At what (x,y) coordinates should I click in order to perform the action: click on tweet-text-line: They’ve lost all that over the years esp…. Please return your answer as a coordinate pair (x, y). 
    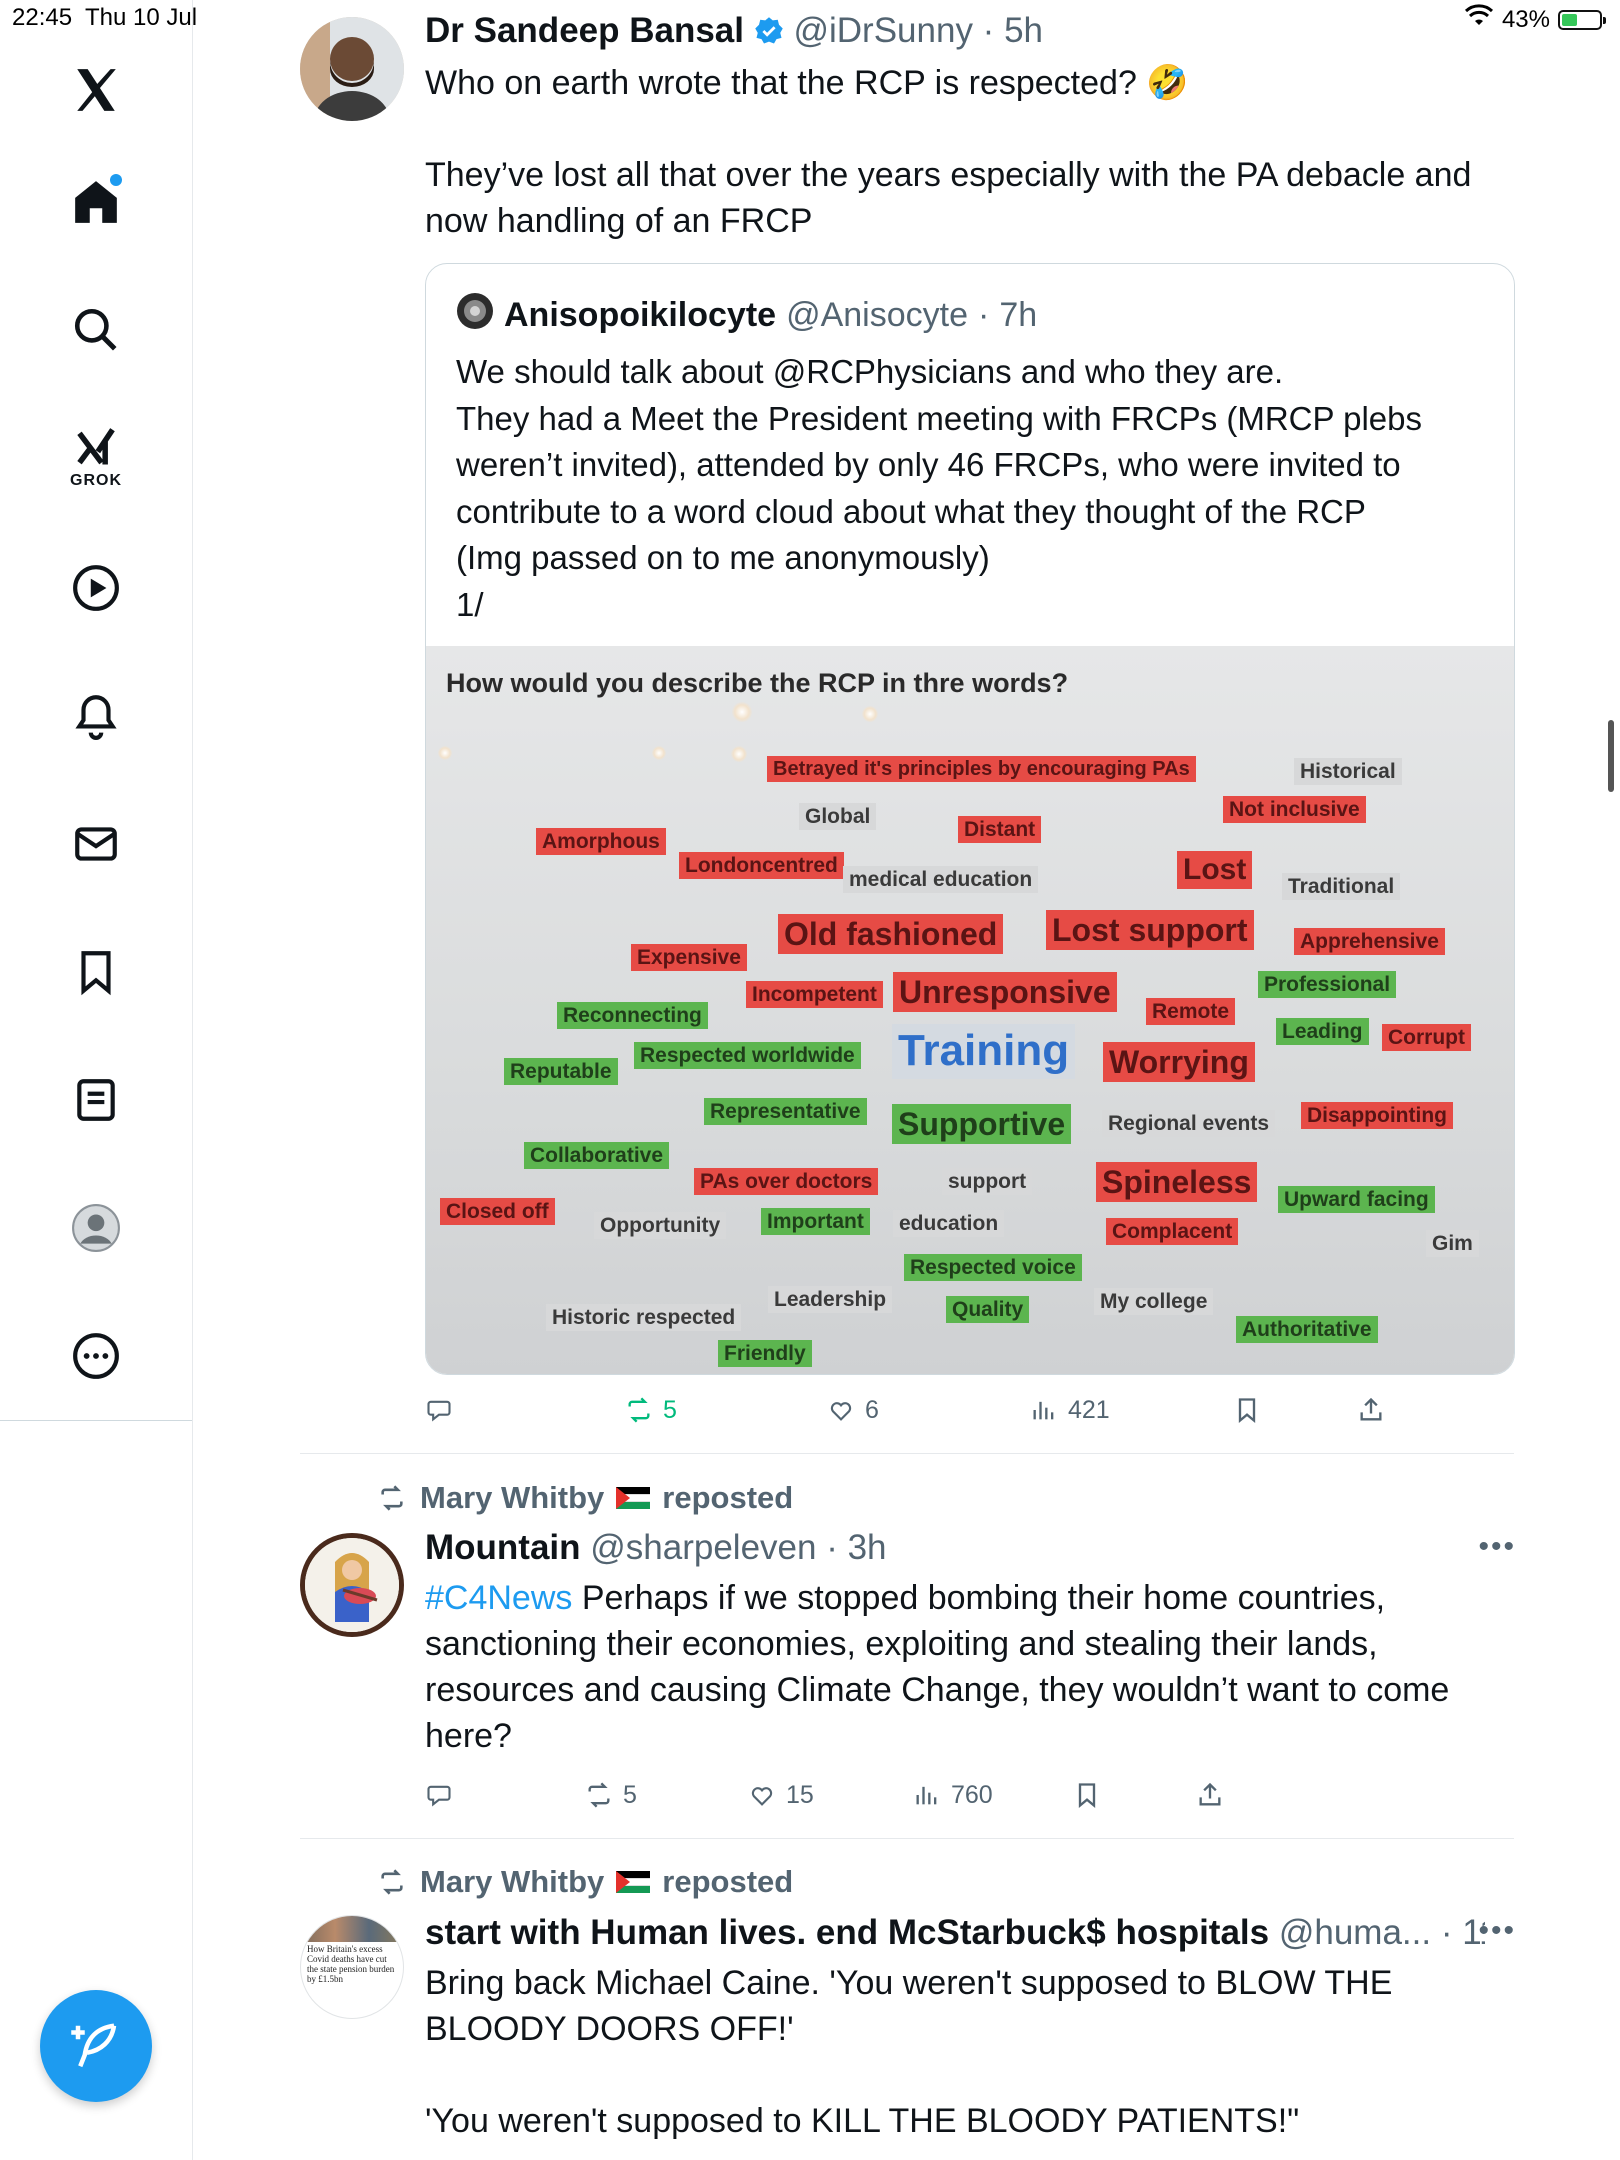
    Looking at the image, I should click on (948, 198).